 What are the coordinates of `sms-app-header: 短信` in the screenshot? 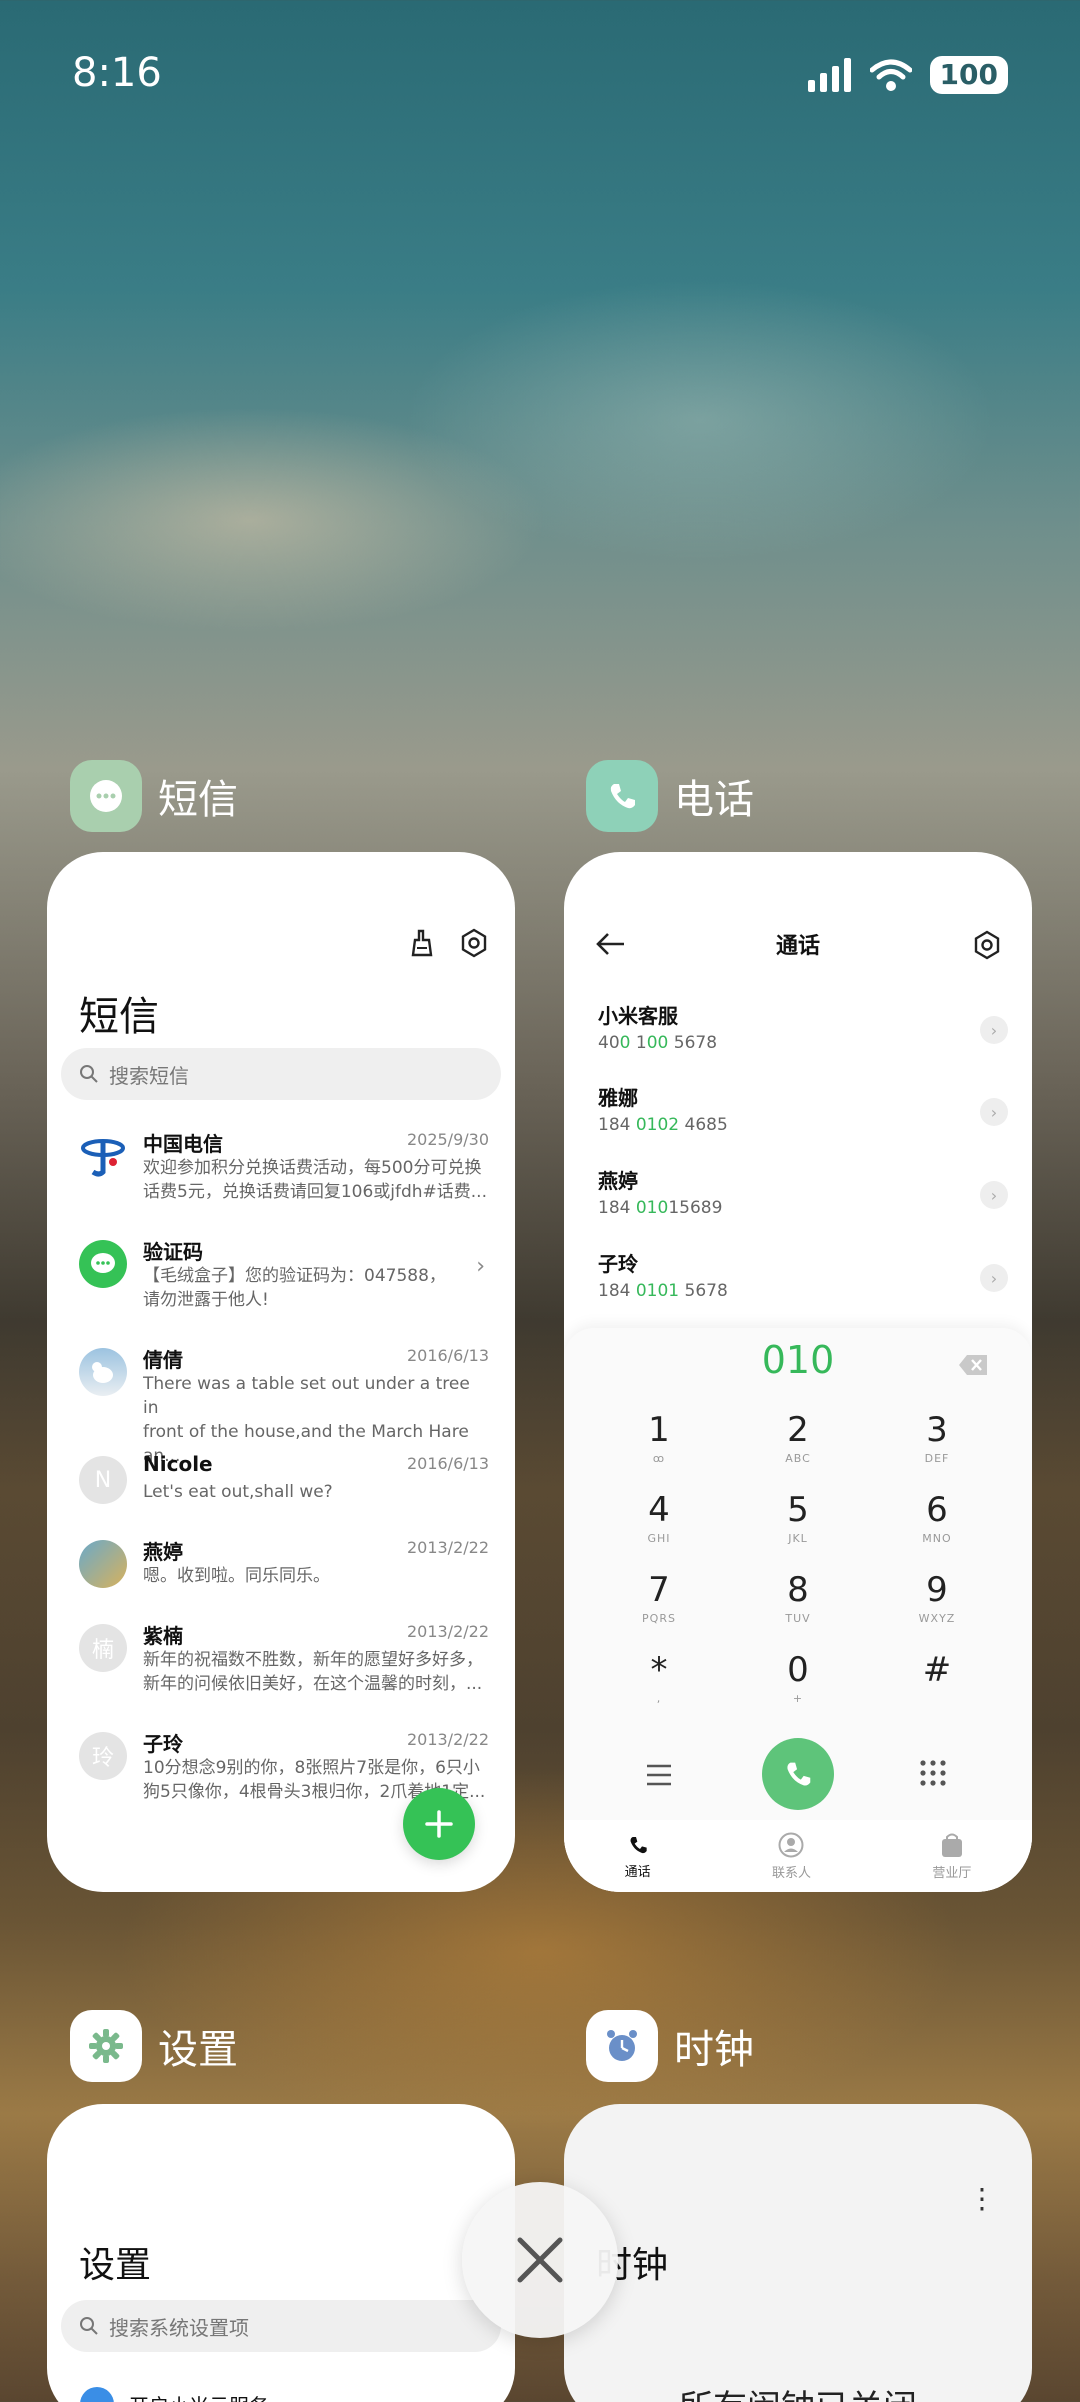 It's located at (154, 796).